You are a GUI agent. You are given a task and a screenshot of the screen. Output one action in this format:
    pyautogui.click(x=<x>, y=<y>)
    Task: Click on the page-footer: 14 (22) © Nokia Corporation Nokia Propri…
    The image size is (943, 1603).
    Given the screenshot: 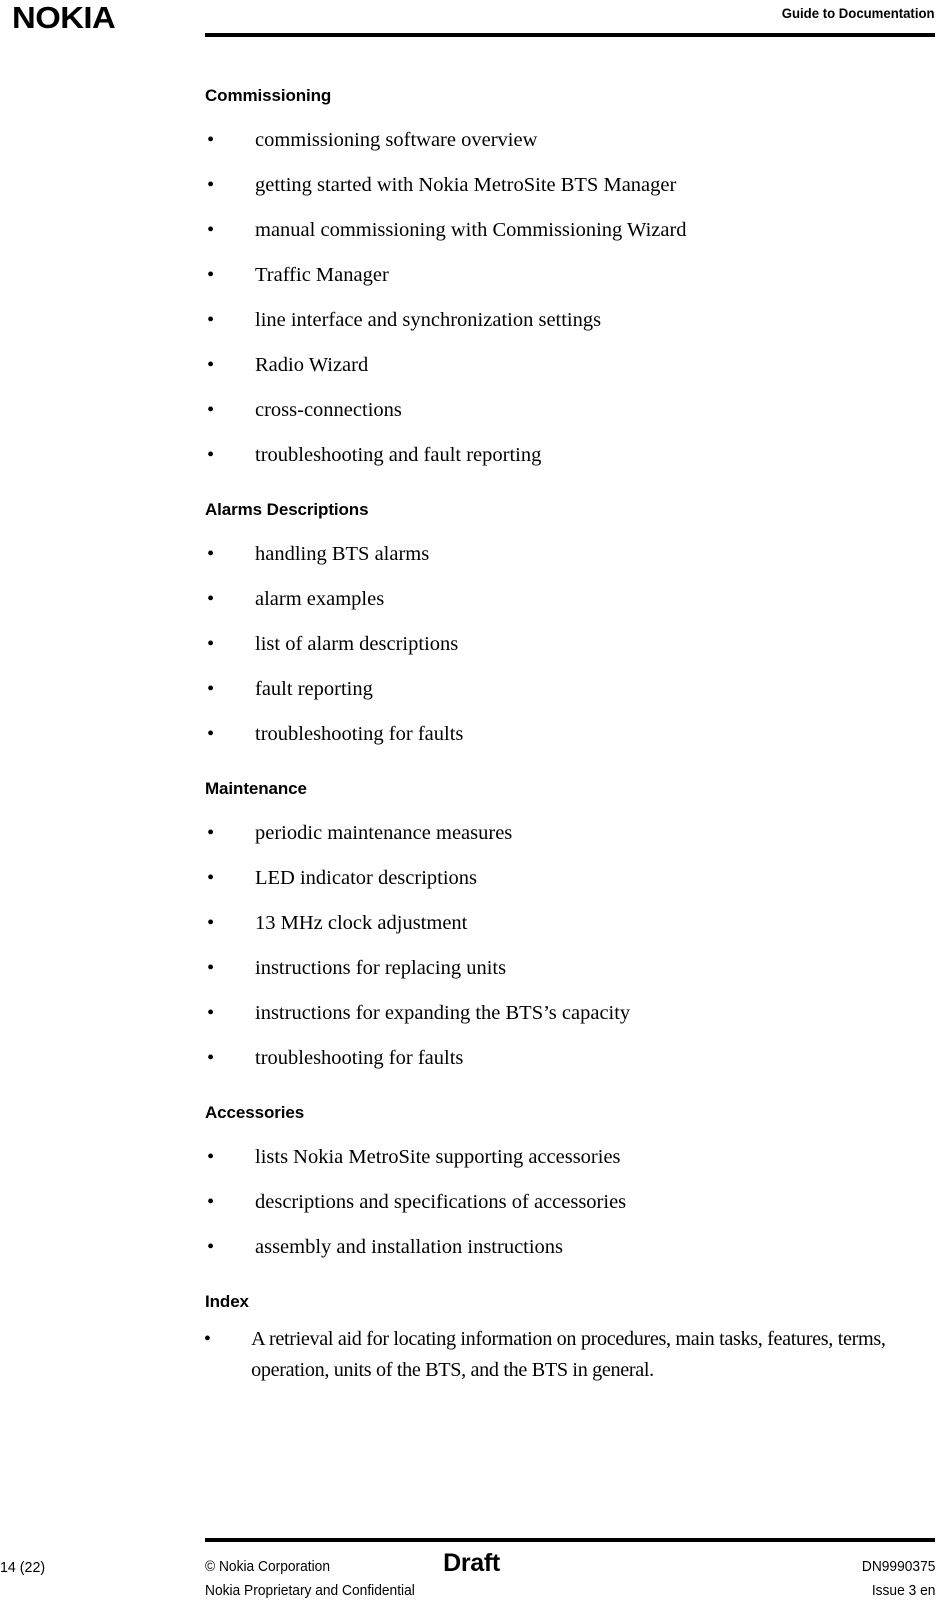 What is the action you would take?
    pyautogui.click(x=471, y=1556)
    